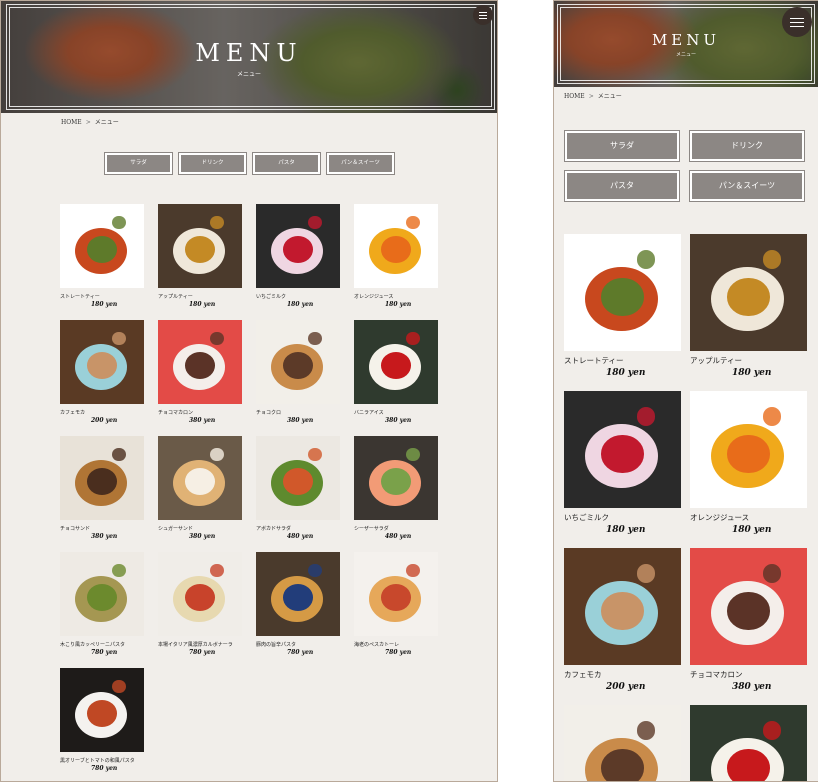 This screenshot has height=783, width=818. I want to click on page-title-mobile: MENU, so click(686, 40).